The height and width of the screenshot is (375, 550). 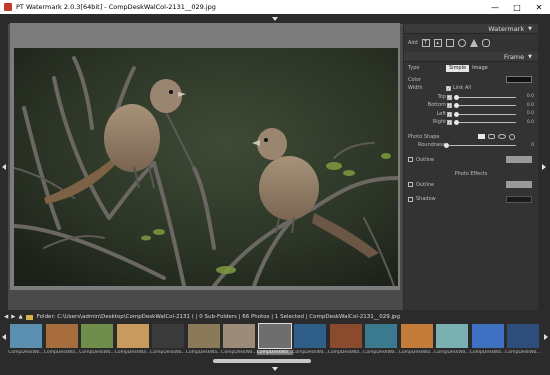 What do you see at coordinates (512, 136) in the screenshot?
I see `shape-circle-icon` at bounding box center [512, 136].